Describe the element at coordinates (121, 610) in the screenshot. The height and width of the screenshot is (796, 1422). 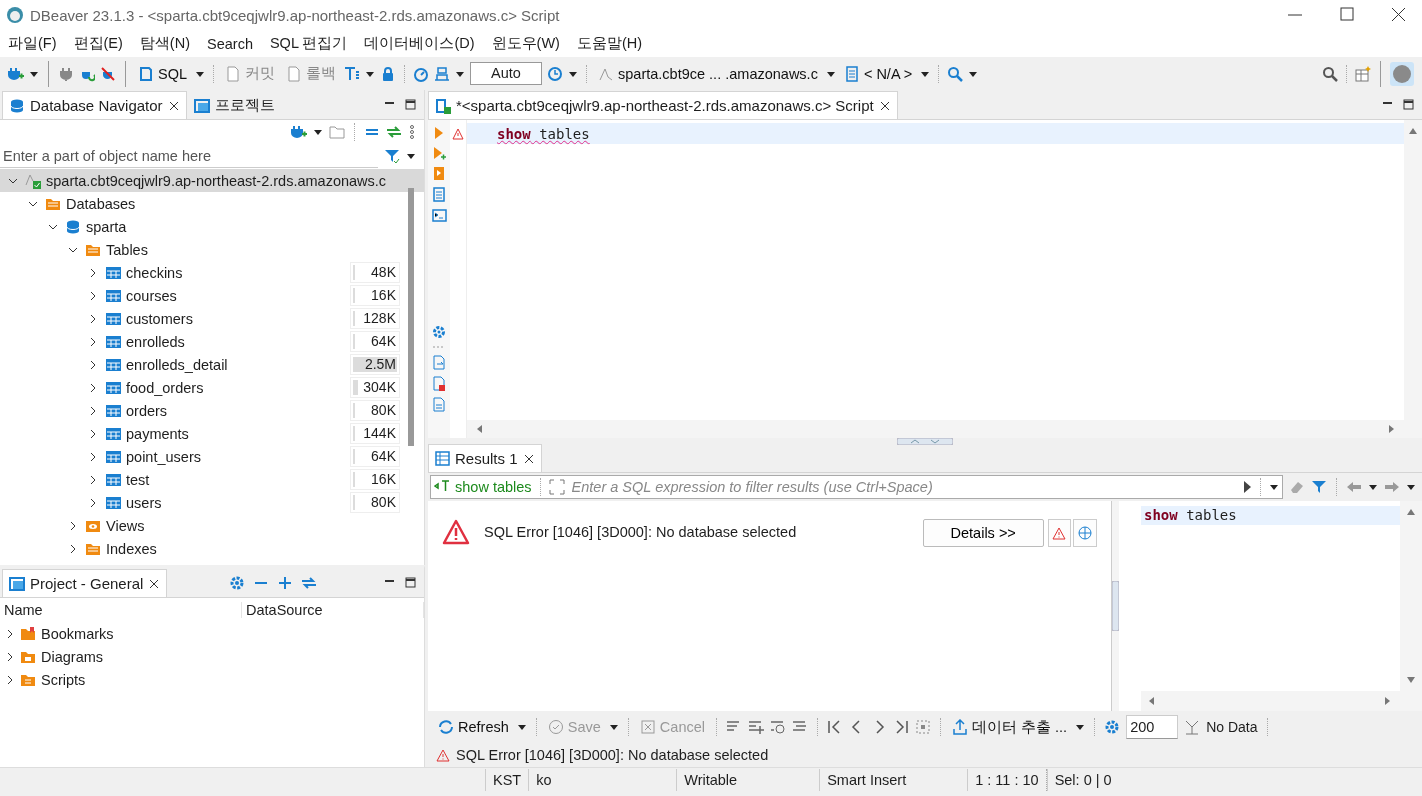
I see `column-header: Name` at that location.